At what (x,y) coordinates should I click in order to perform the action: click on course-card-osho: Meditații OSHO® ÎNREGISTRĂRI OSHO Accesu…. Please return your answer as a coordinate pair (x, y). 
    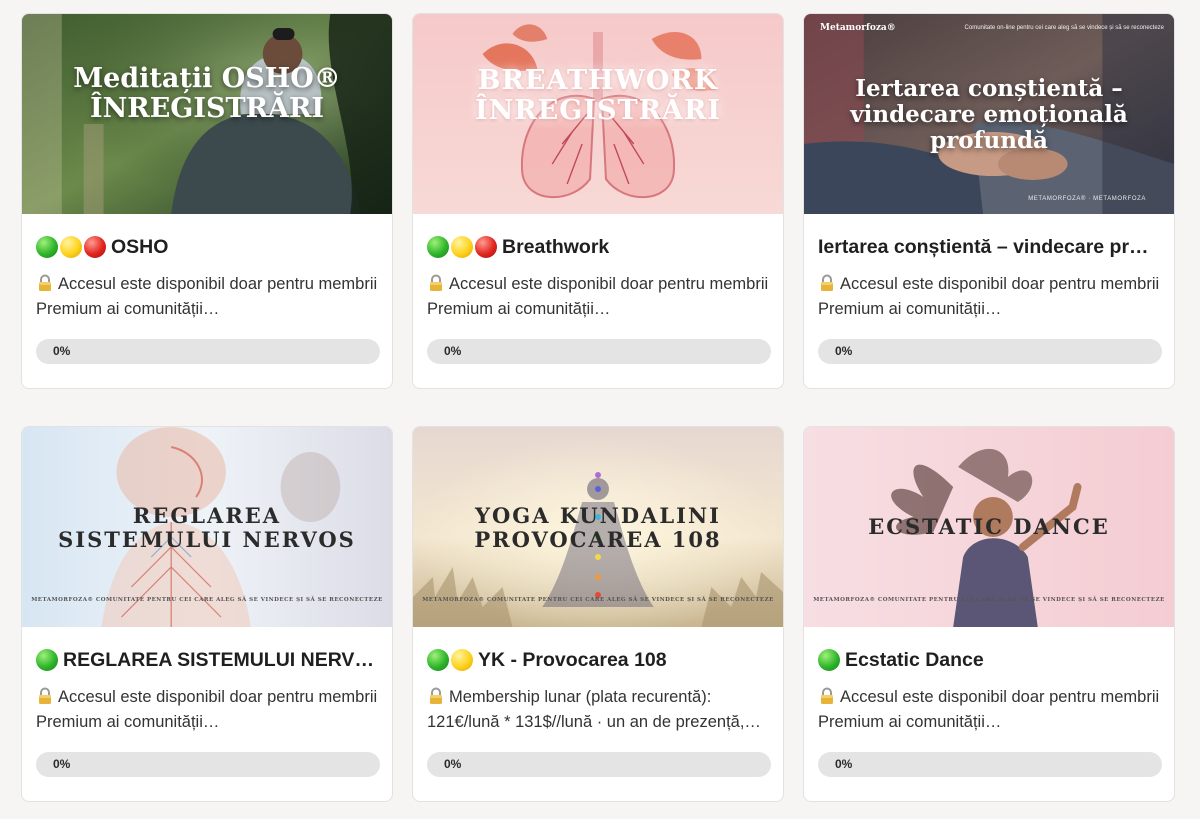
    Looking at the image, I should click on (207, 201).